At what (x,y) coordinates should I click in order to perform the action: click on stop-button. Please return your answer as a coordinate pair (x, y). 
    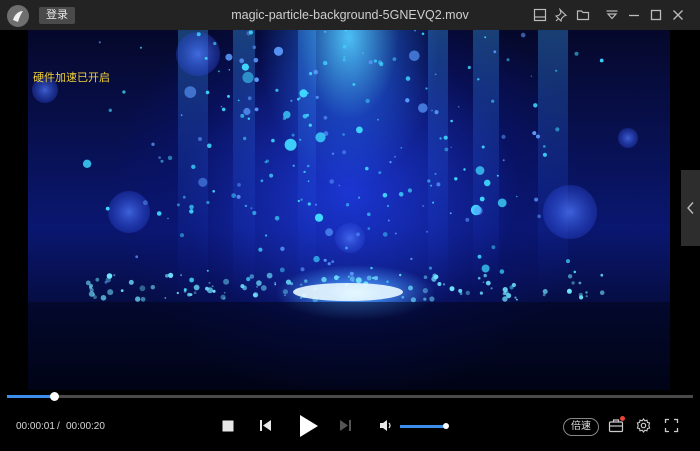
    Looking at the image, I should click on (228, 426).